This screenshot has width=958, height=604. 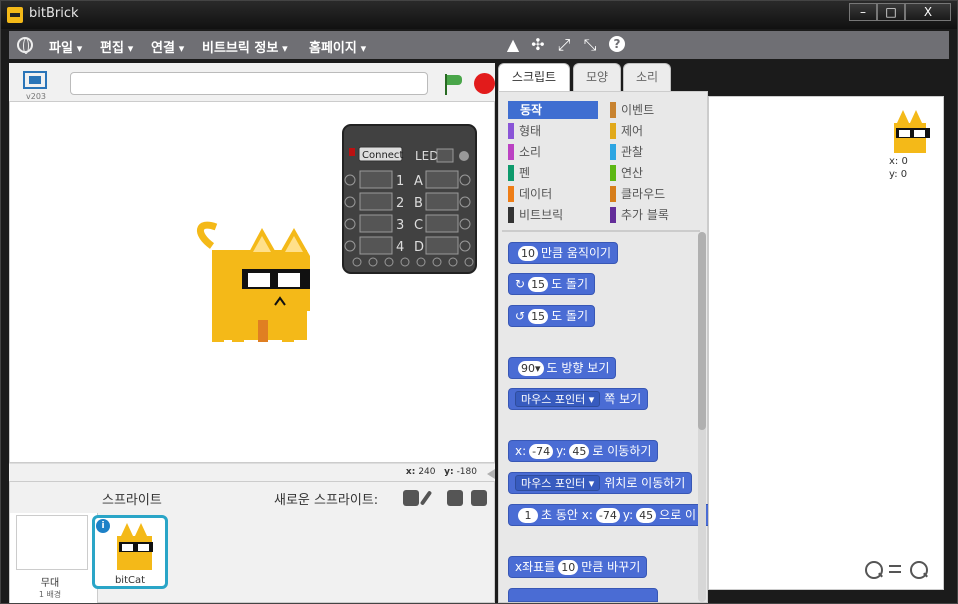 What do you see at coordinates (919, 570) in the screenshot?
I see `zoom-in-icon` at bounding box center [919, 570].